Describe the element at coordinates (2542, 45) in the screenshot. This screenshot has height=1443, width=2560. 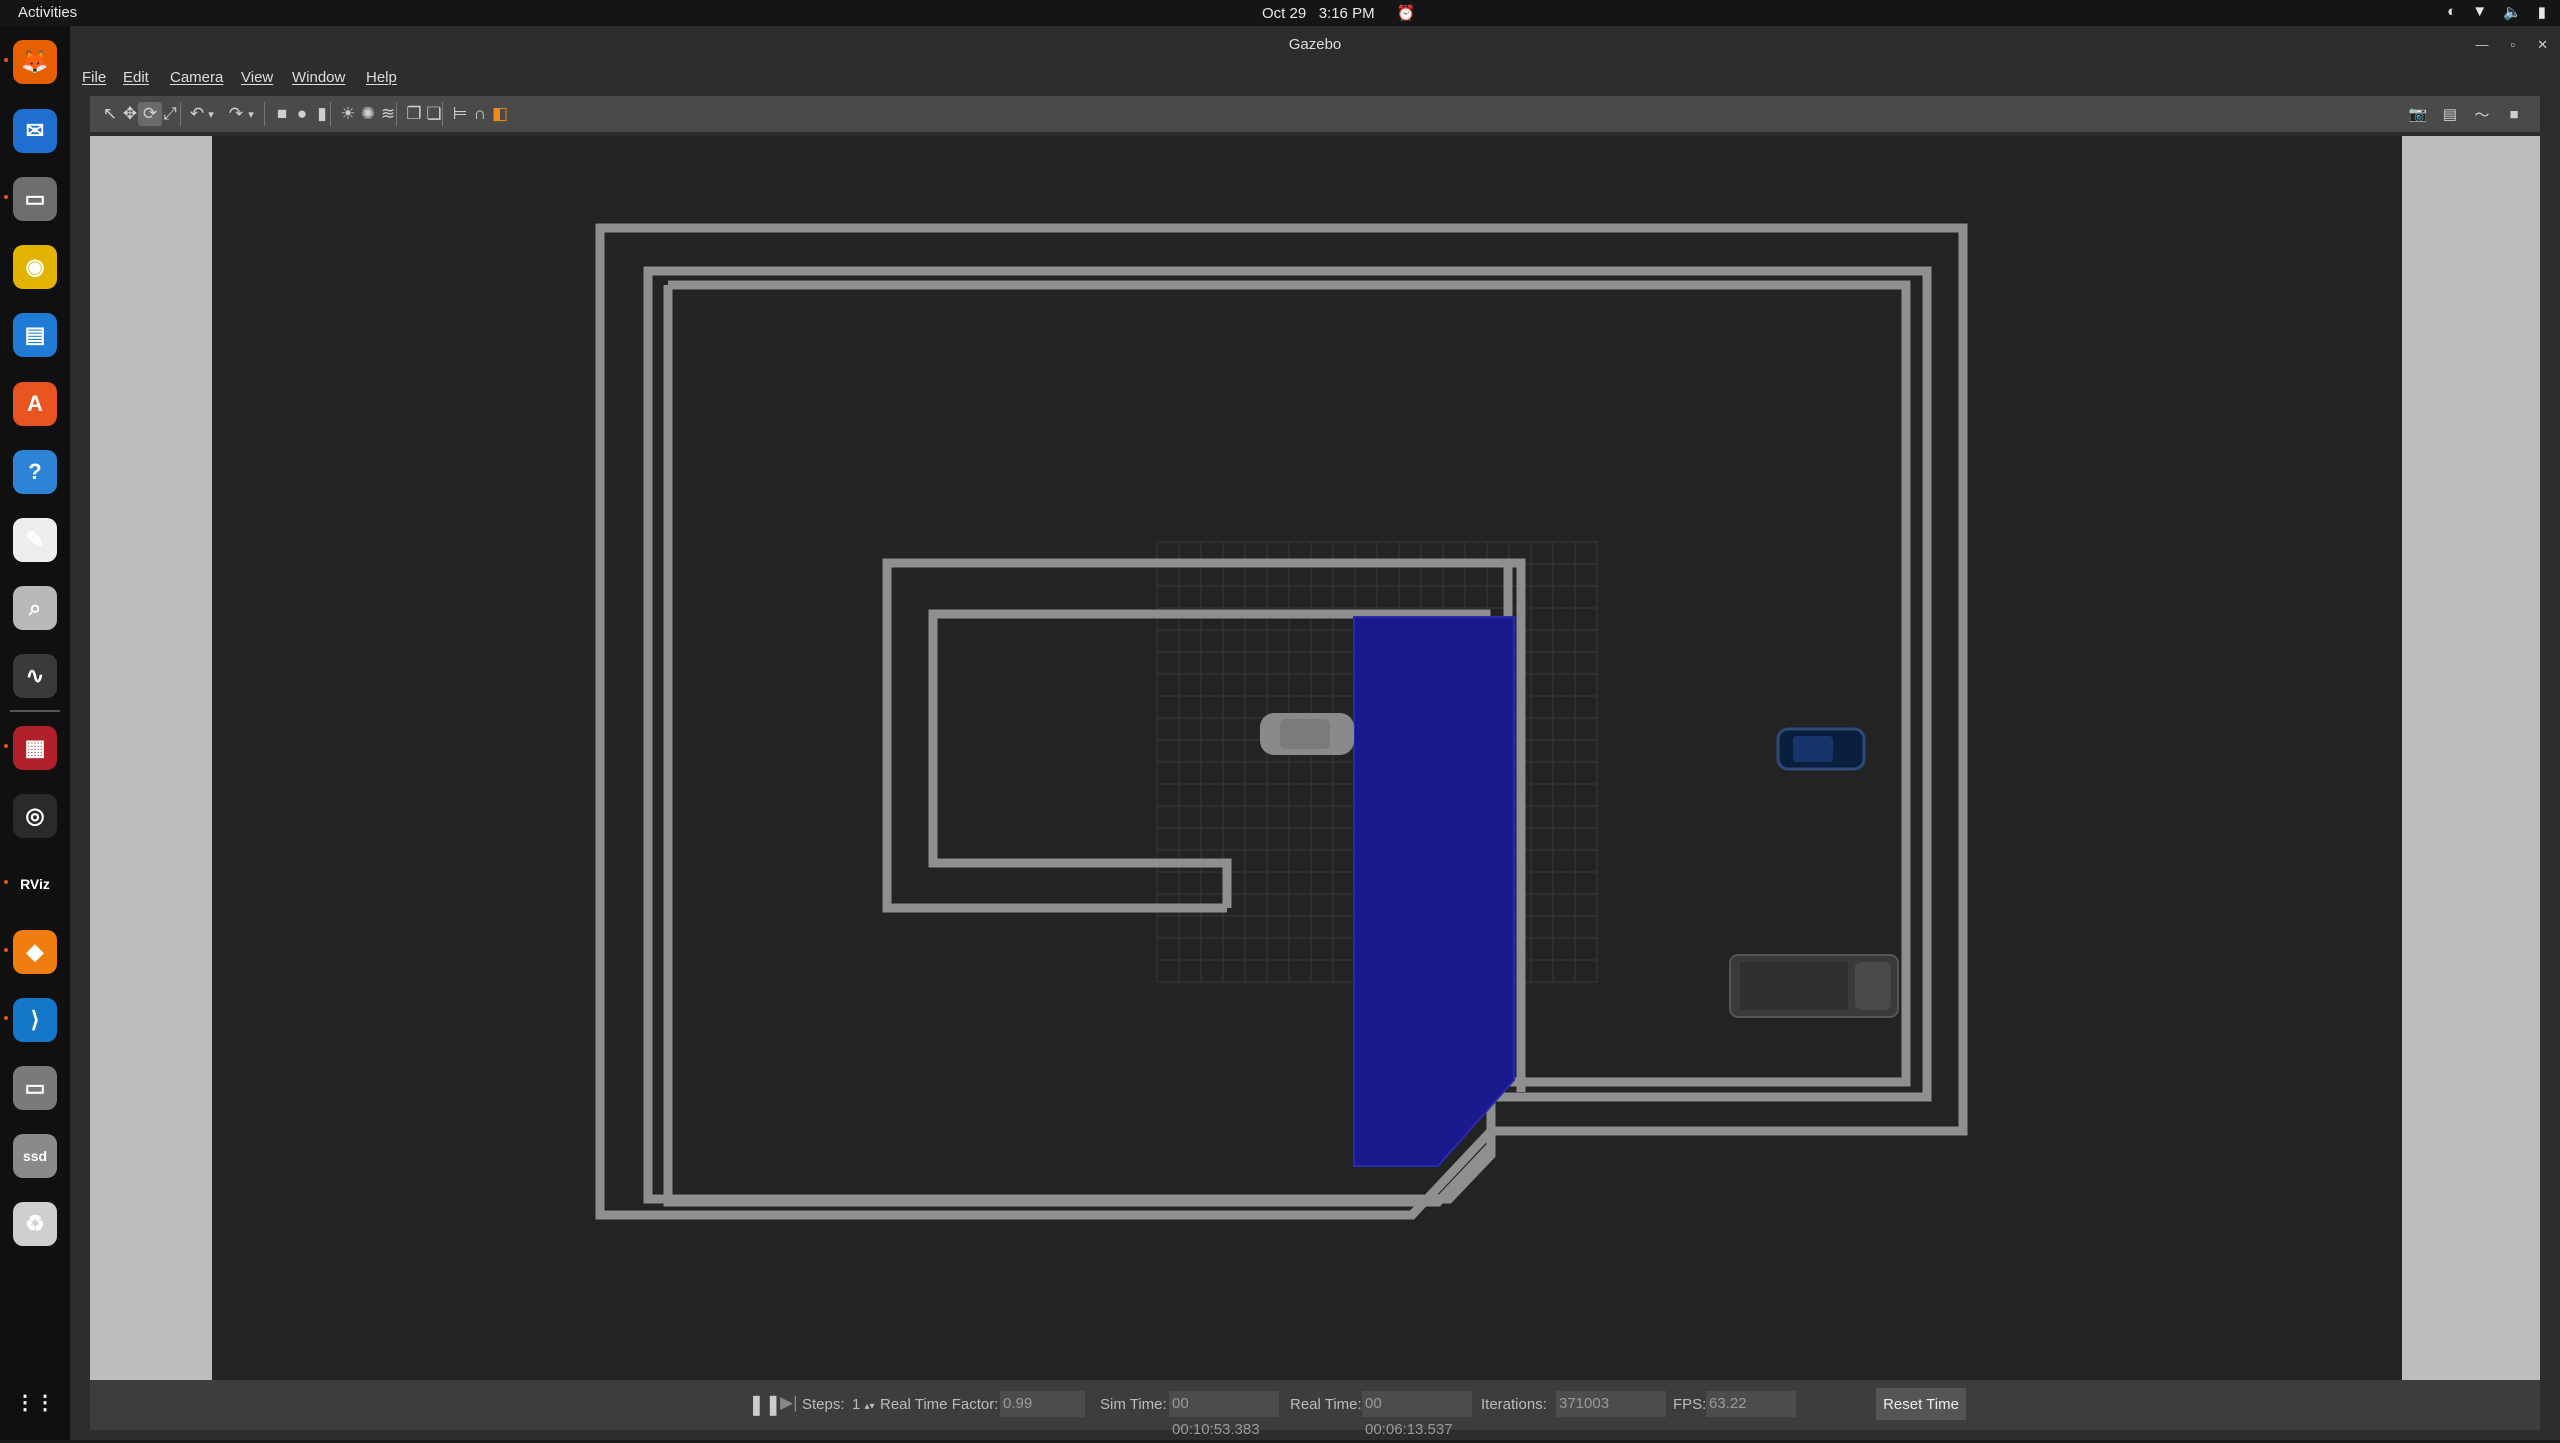
I see `close-icon: ✕` at that location.